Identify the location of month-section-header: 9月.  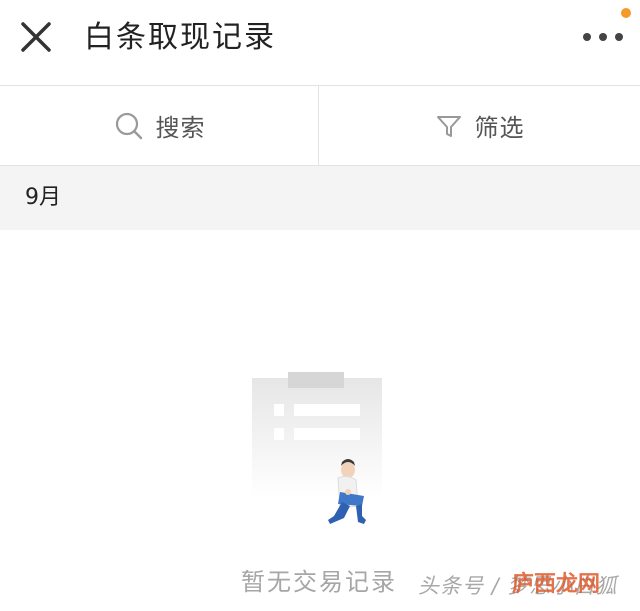
(320, 198).